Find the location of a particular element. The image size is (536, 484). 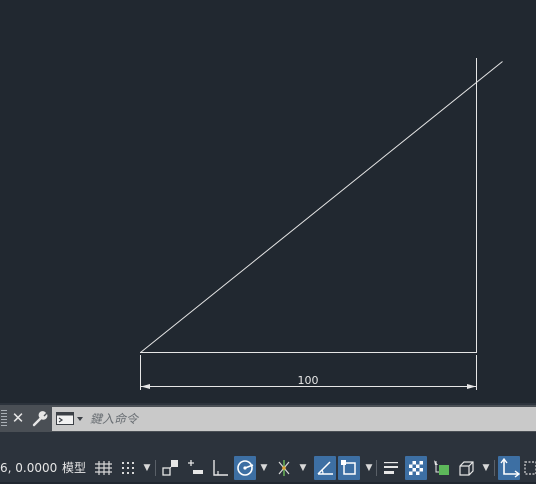

dynamic-input-icon is located at coordinates (195, 468).